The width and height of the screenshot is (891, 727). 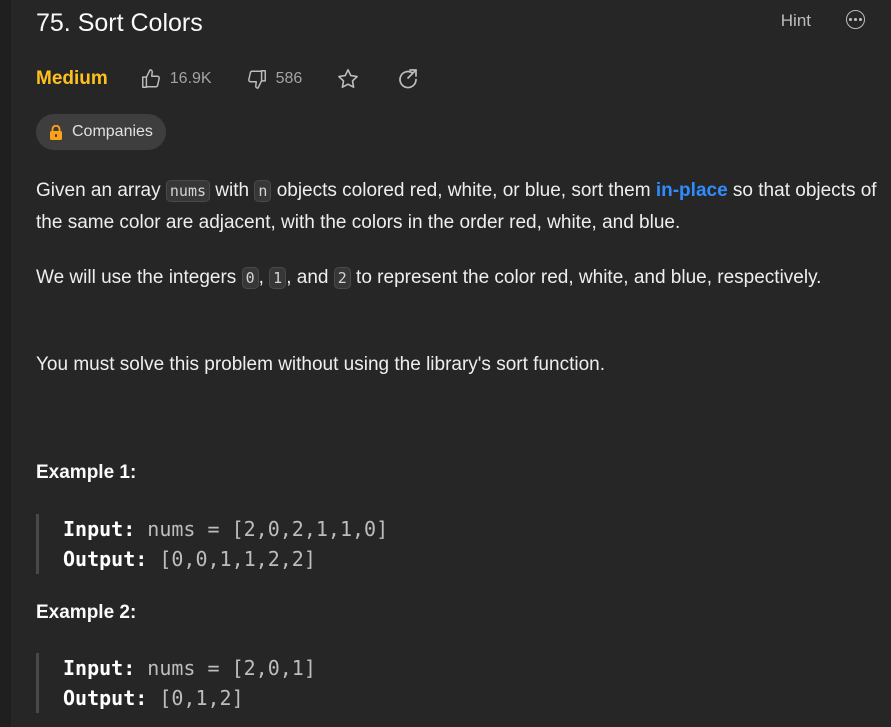 What do you see at coordinates (263, 191) in the screenshot?
I see `inline-code-n: n` at bounding box center [263, 191].